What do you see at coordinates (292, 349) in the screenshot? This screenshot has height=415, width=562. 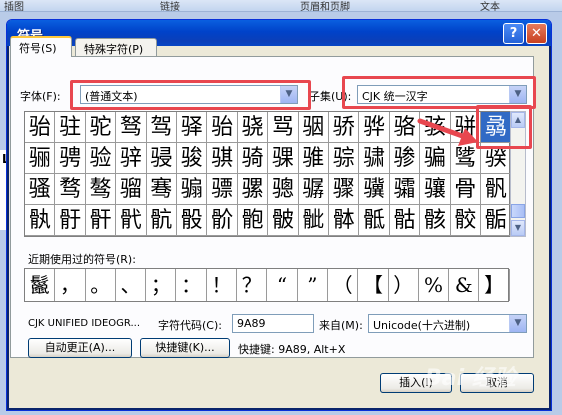 I see `shortcut-text: 快捷键: 9A89, Alt+X` at bounding box center [292, 349].